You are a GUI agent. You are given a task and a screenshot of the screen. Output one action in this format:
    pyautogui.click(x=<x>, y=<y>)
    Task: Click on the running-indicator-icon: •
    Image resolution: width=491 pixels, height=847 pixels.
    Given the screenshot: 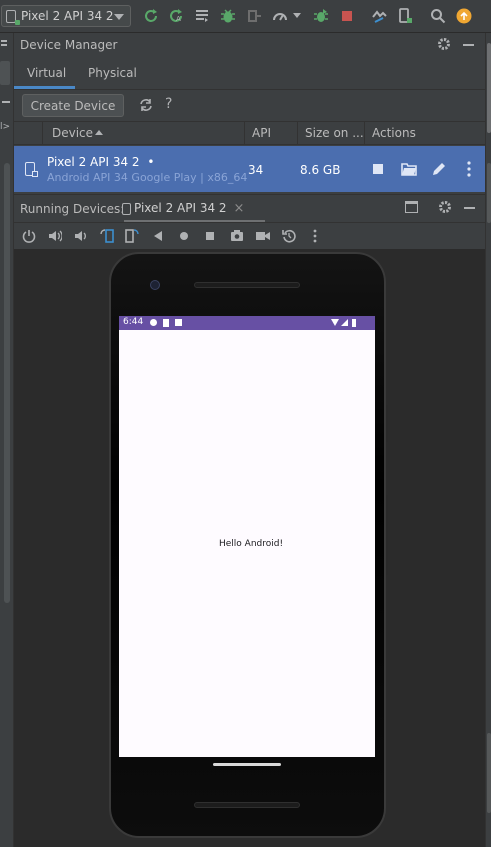 What is the action you would take?
    pyautogui.click(x=151, y=162)
    